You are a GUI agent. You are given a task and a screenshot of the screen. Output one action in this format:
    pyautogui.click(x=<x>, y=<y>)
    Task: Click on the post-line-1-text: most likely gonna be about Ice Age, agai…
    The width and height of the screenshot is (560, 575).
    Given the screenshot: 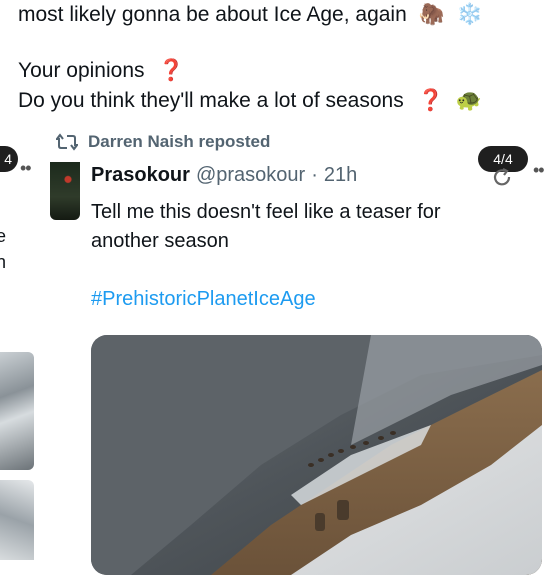 What is the action you would take?
    pyautogui.click(x=212, y=14)
    